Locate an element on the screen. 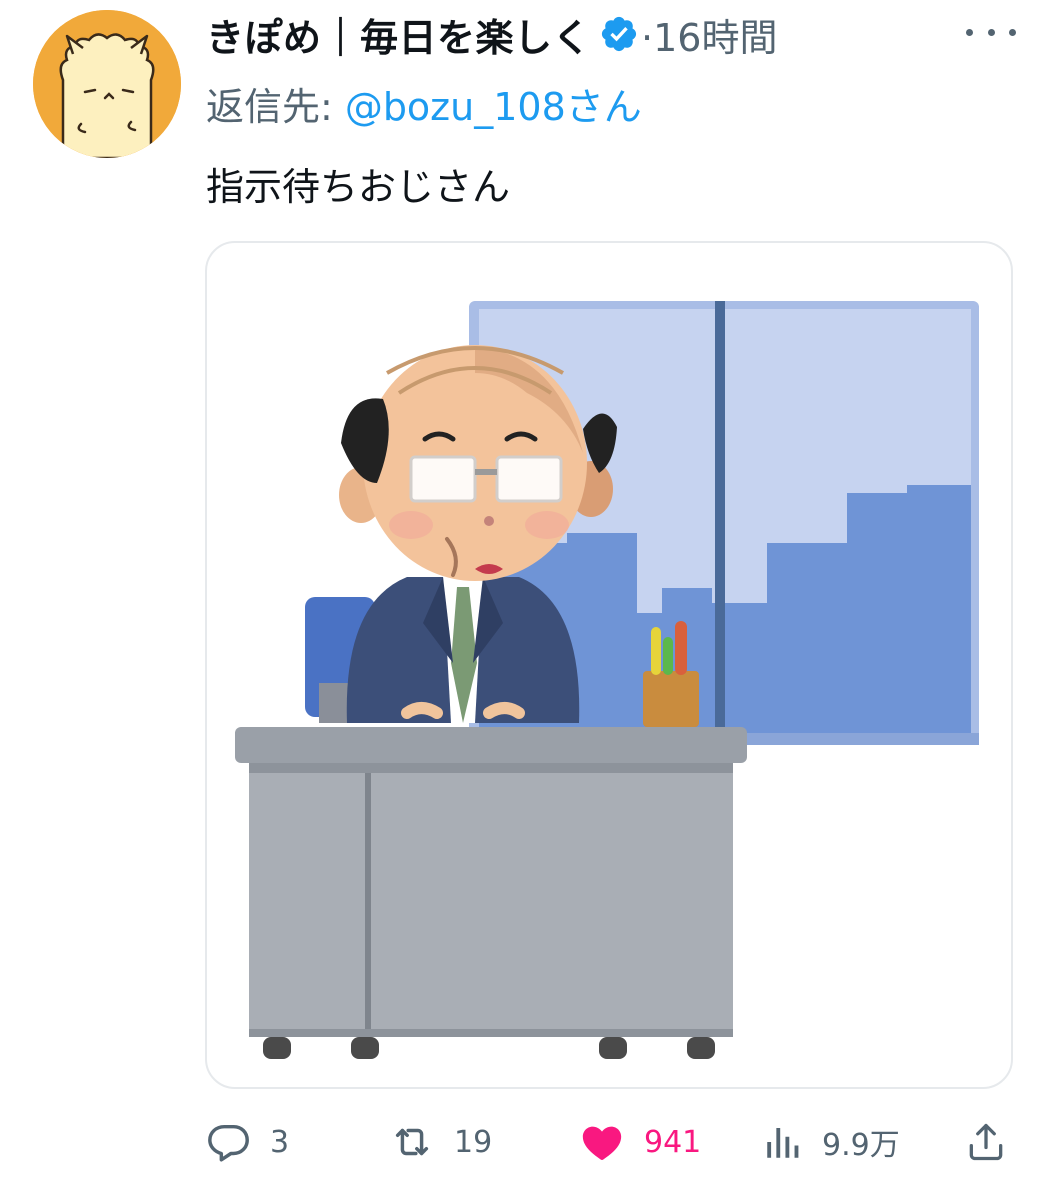 This screenshot has height=1200, width=1046. alpaca-avatar-icon is located at coordinates (107, 84).